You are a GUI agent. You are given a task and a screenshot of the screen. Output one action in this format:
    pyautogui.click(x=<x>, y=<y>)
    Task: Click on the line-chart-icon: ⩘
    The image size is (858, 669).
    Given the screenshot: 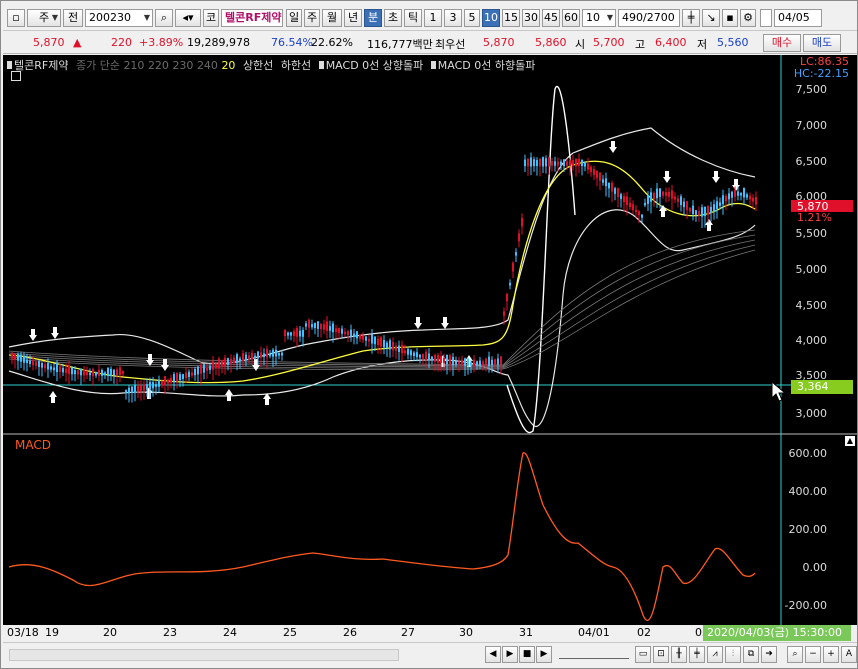 What is the action you would take?
    pyautogui.click(x=715, y=654)
    